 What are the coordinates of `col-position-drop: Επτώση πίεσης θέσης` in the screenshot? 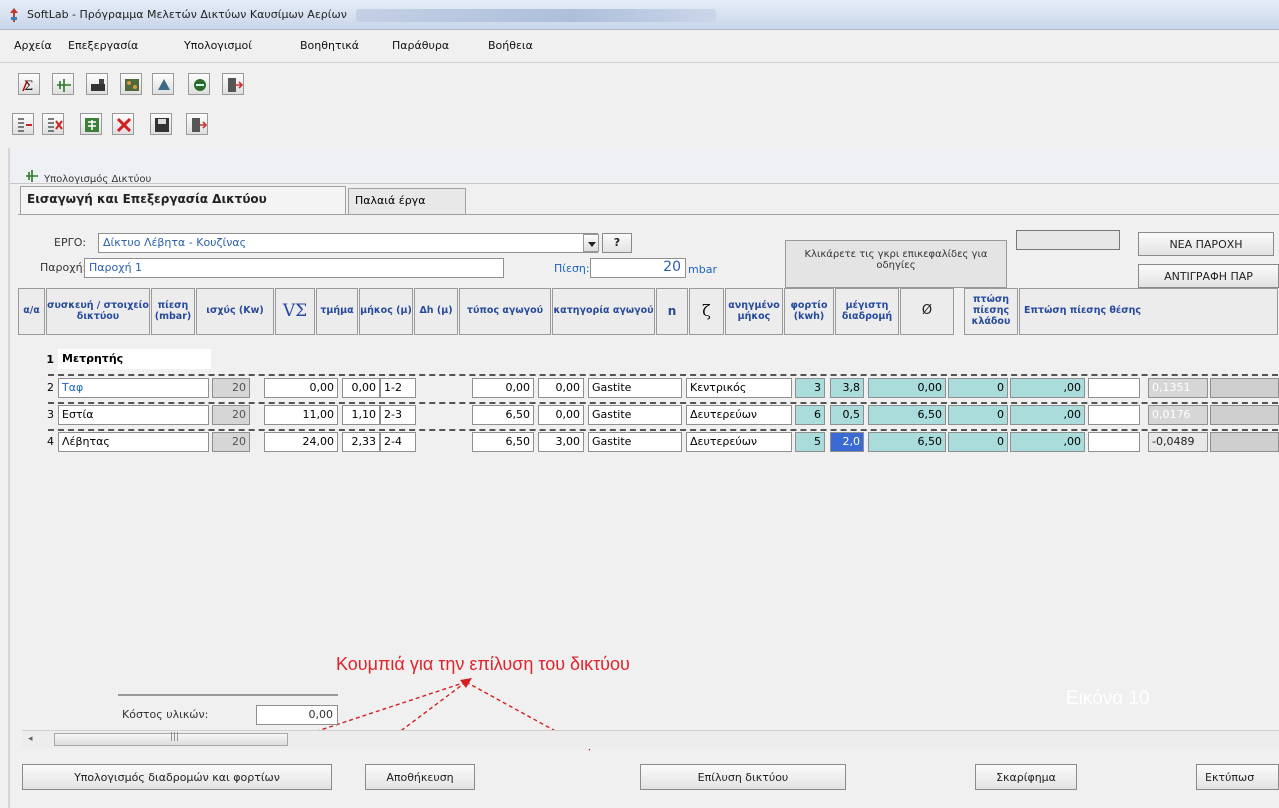 It's located at (1148, 311).